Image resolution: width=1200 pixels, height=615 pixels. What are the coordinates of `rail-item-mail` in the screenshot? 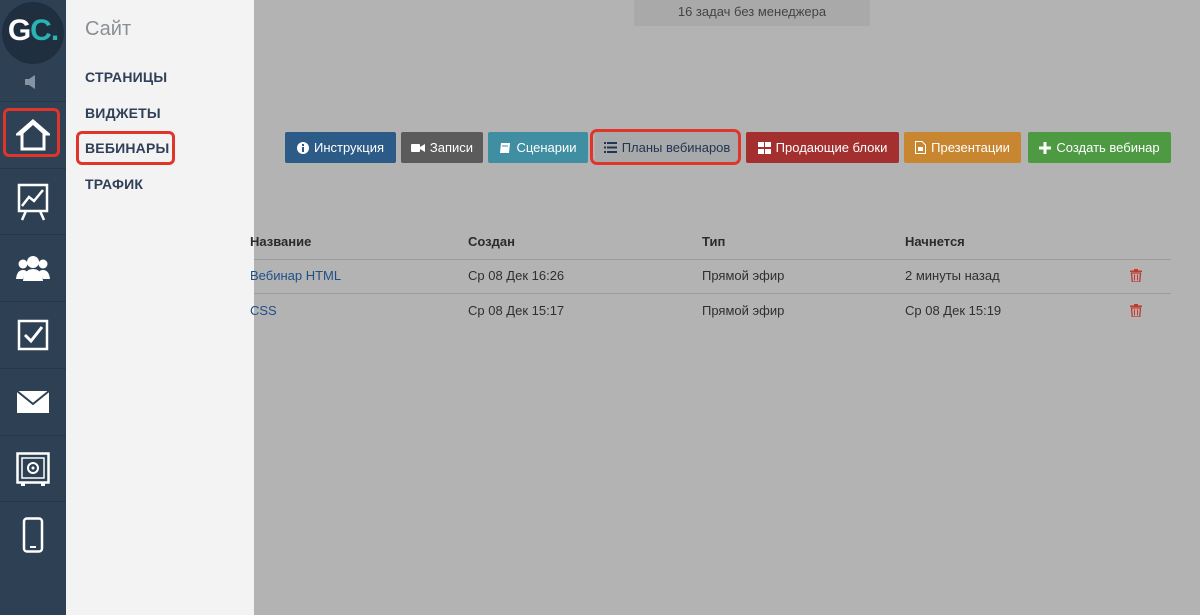 It's located at (33, 401).